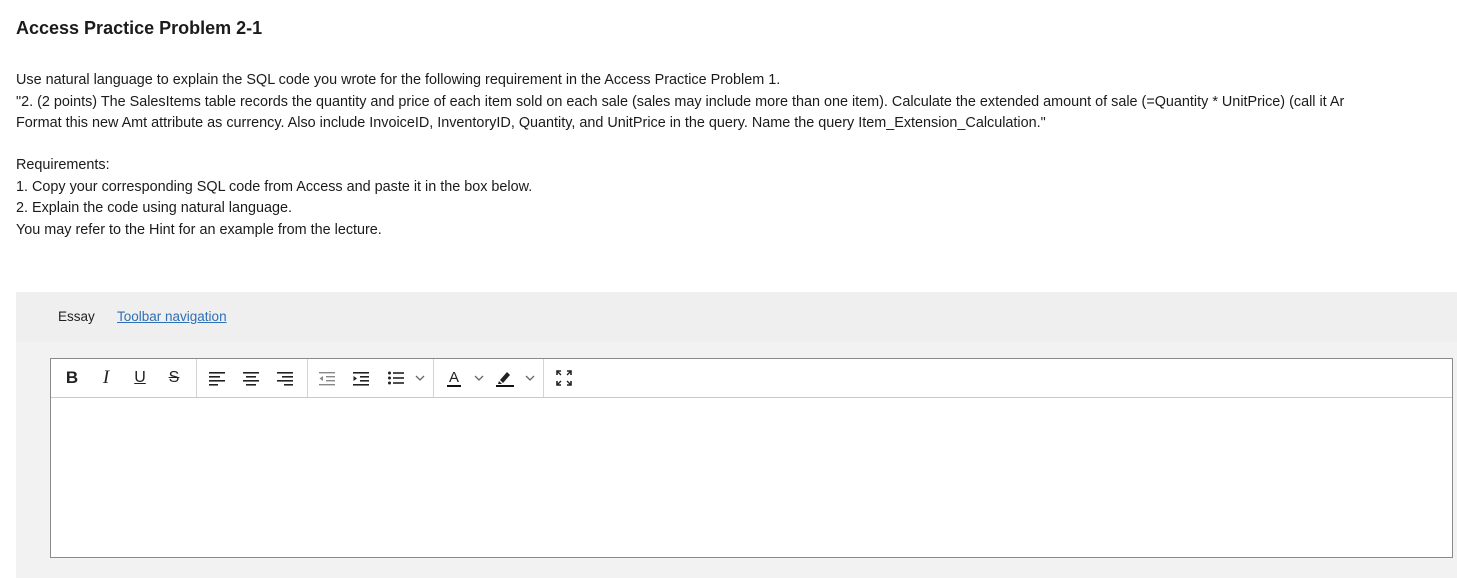  What do you see at coordinates (76, 316) in the screenshot?
I see `essay-label: Essay` at bounding box center [76, 316].